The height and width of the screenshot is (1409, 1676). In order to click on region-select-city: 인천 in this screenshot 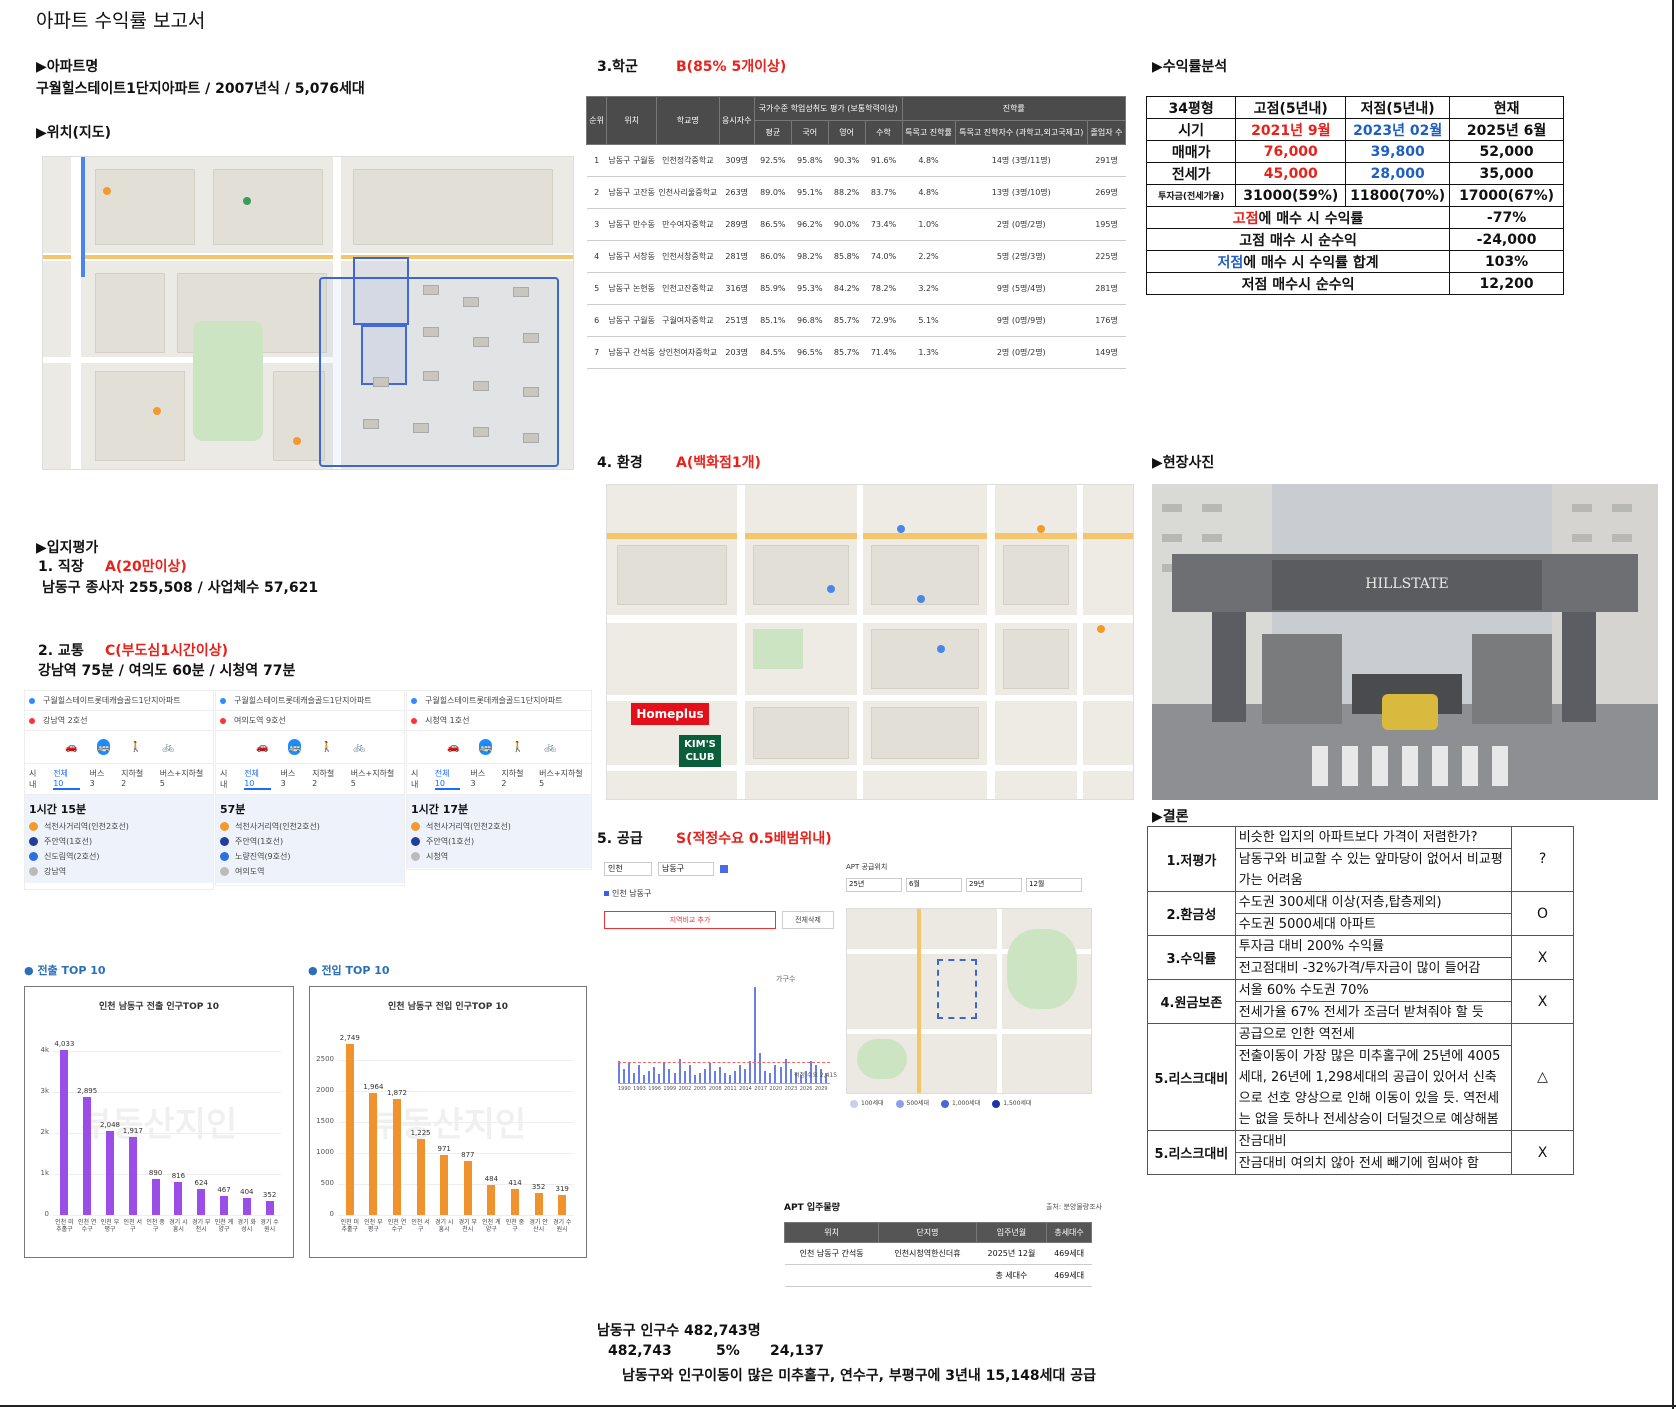, I will do `click(628, 869)`.